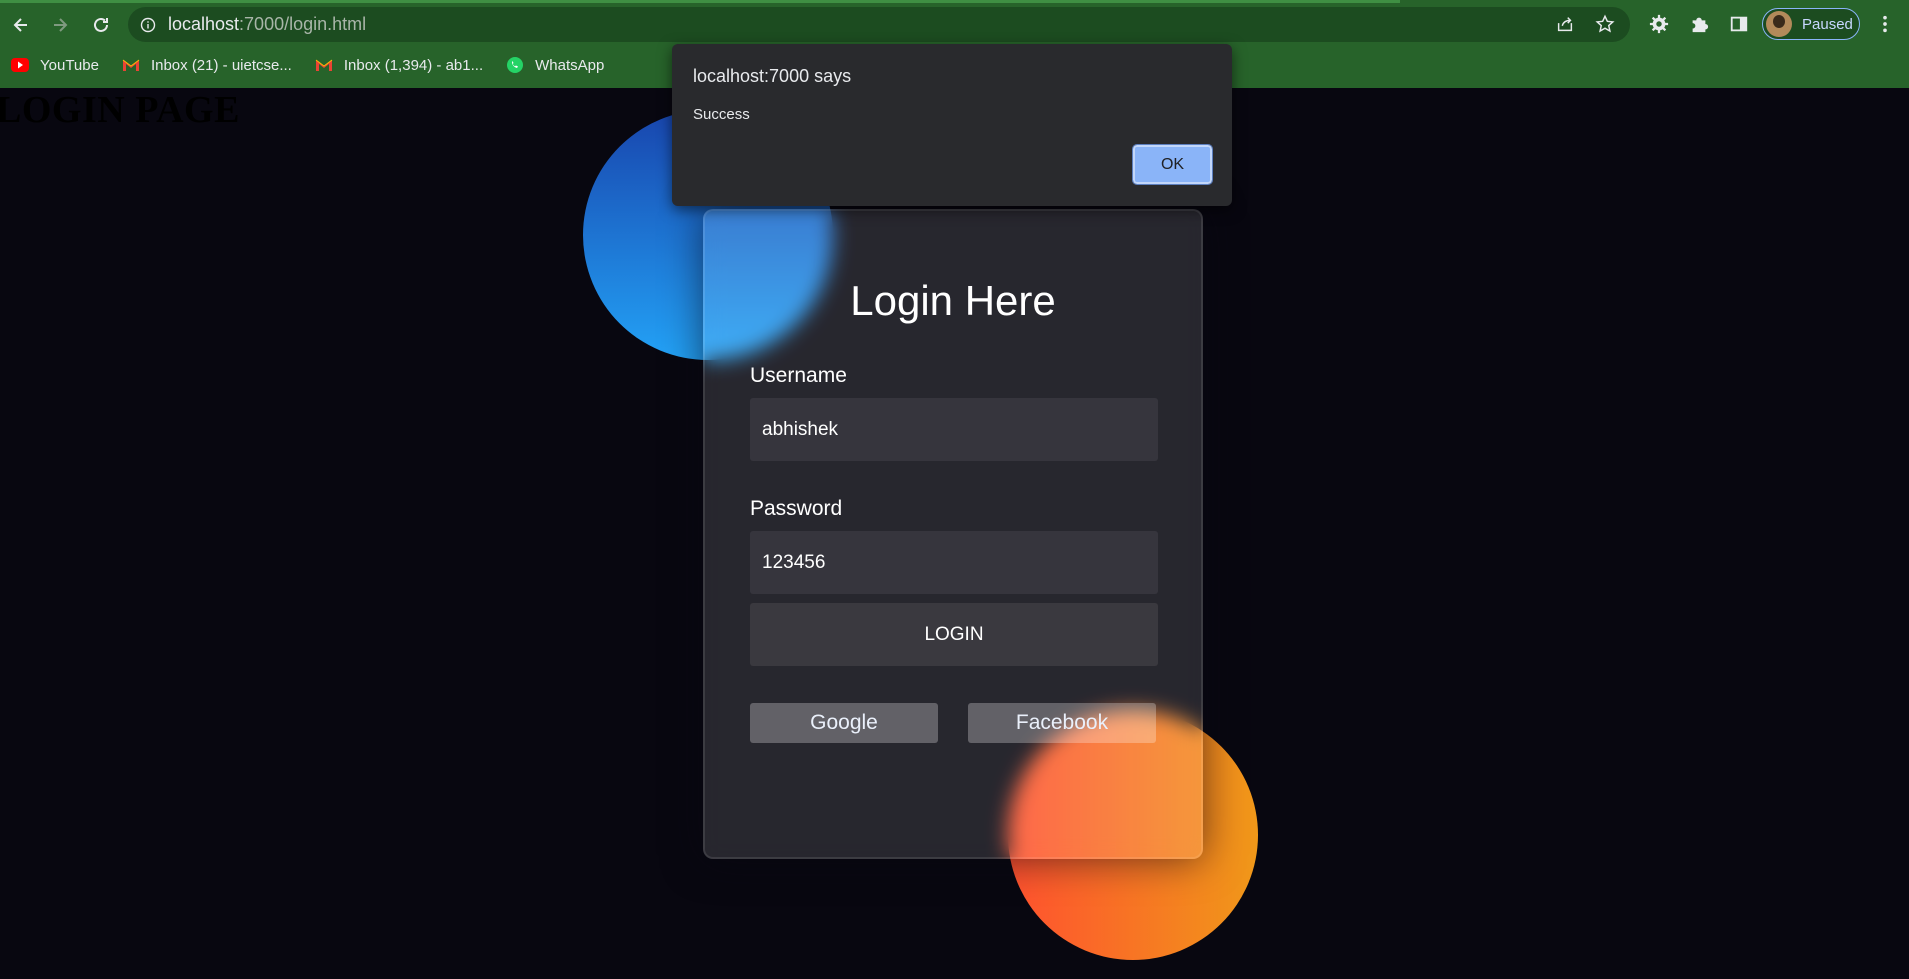 The width and height of the screenshot is (1909, 979). Describe the element at coordinates (954, 429) in the screenshot. I see `username-input` at that location.